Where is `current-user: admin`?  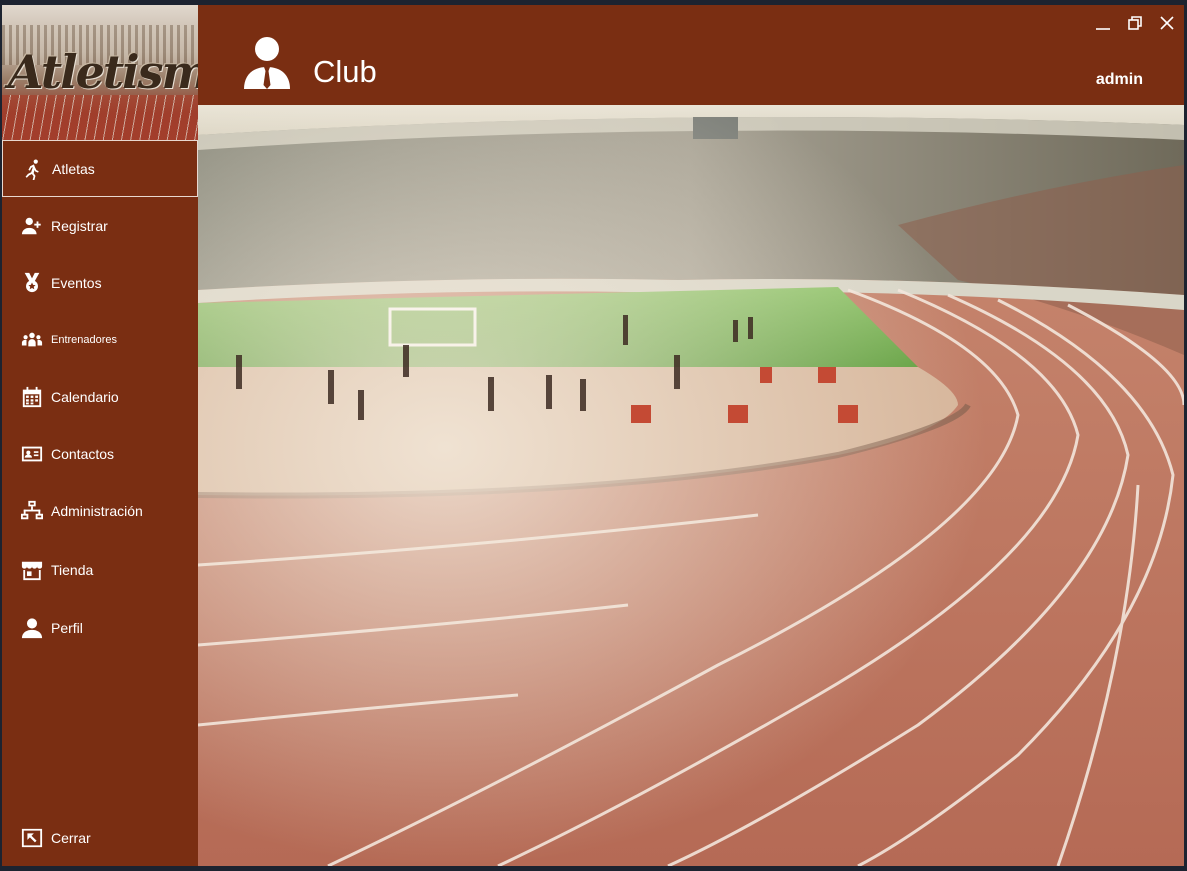 current-user: admin is located at coordinates (1119, 79).